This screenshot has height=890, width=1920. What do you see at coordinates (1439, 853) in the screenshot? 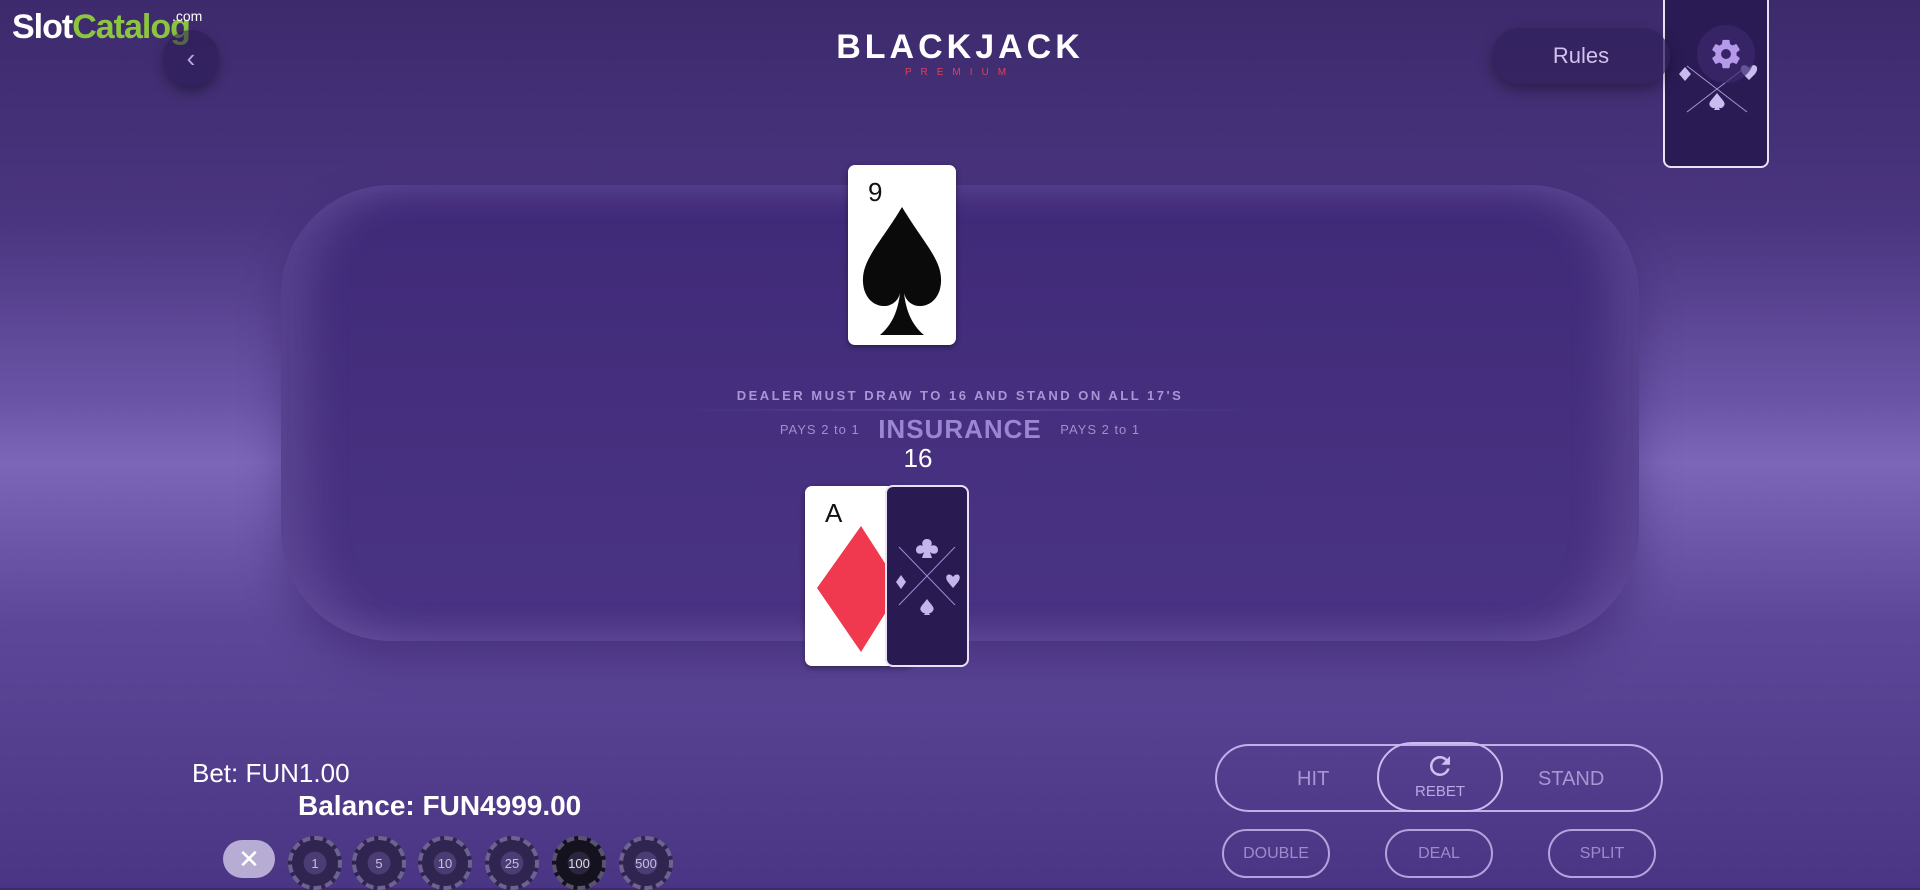
I see `deal-button: DEAL` at bounding box center [1439, 853].